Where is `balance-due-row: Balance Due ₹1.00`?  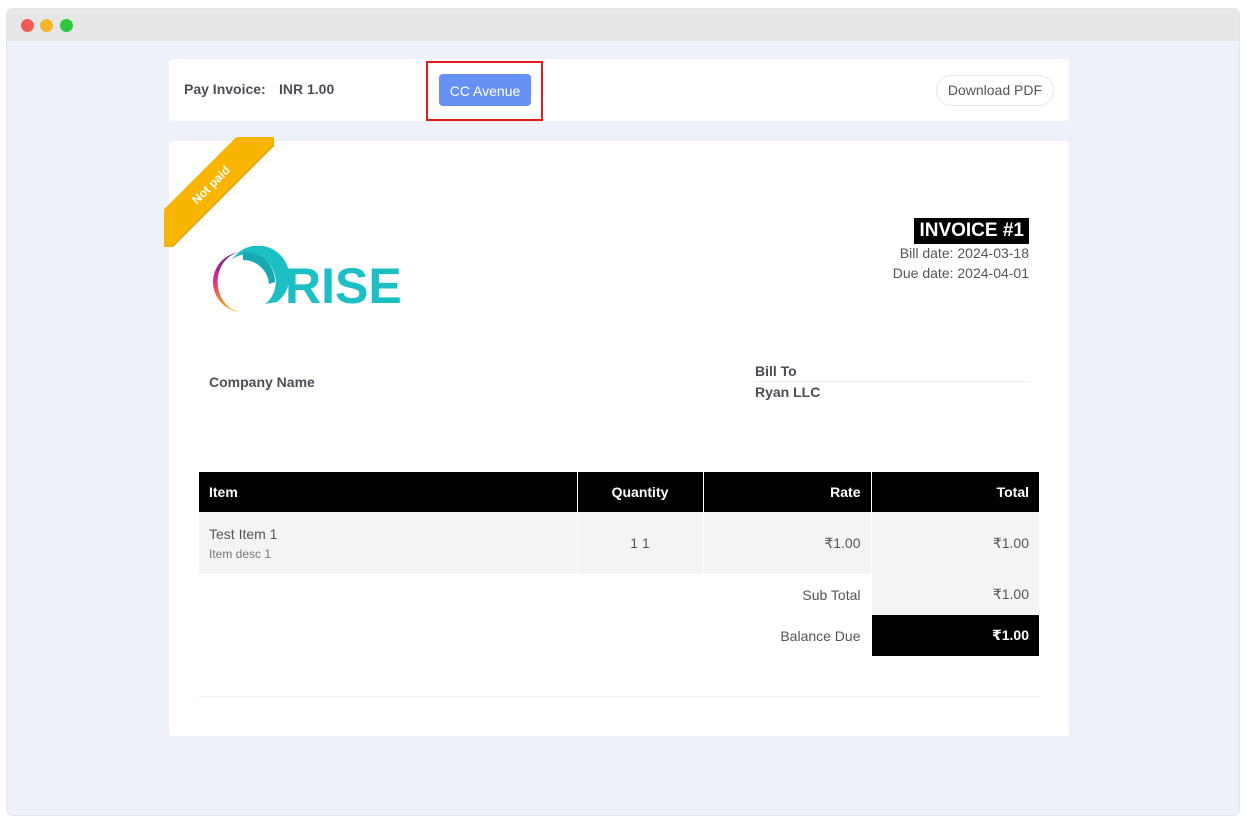 balance-due-row: Balance Due ₹1.00 is located at coordinates (619, 635).